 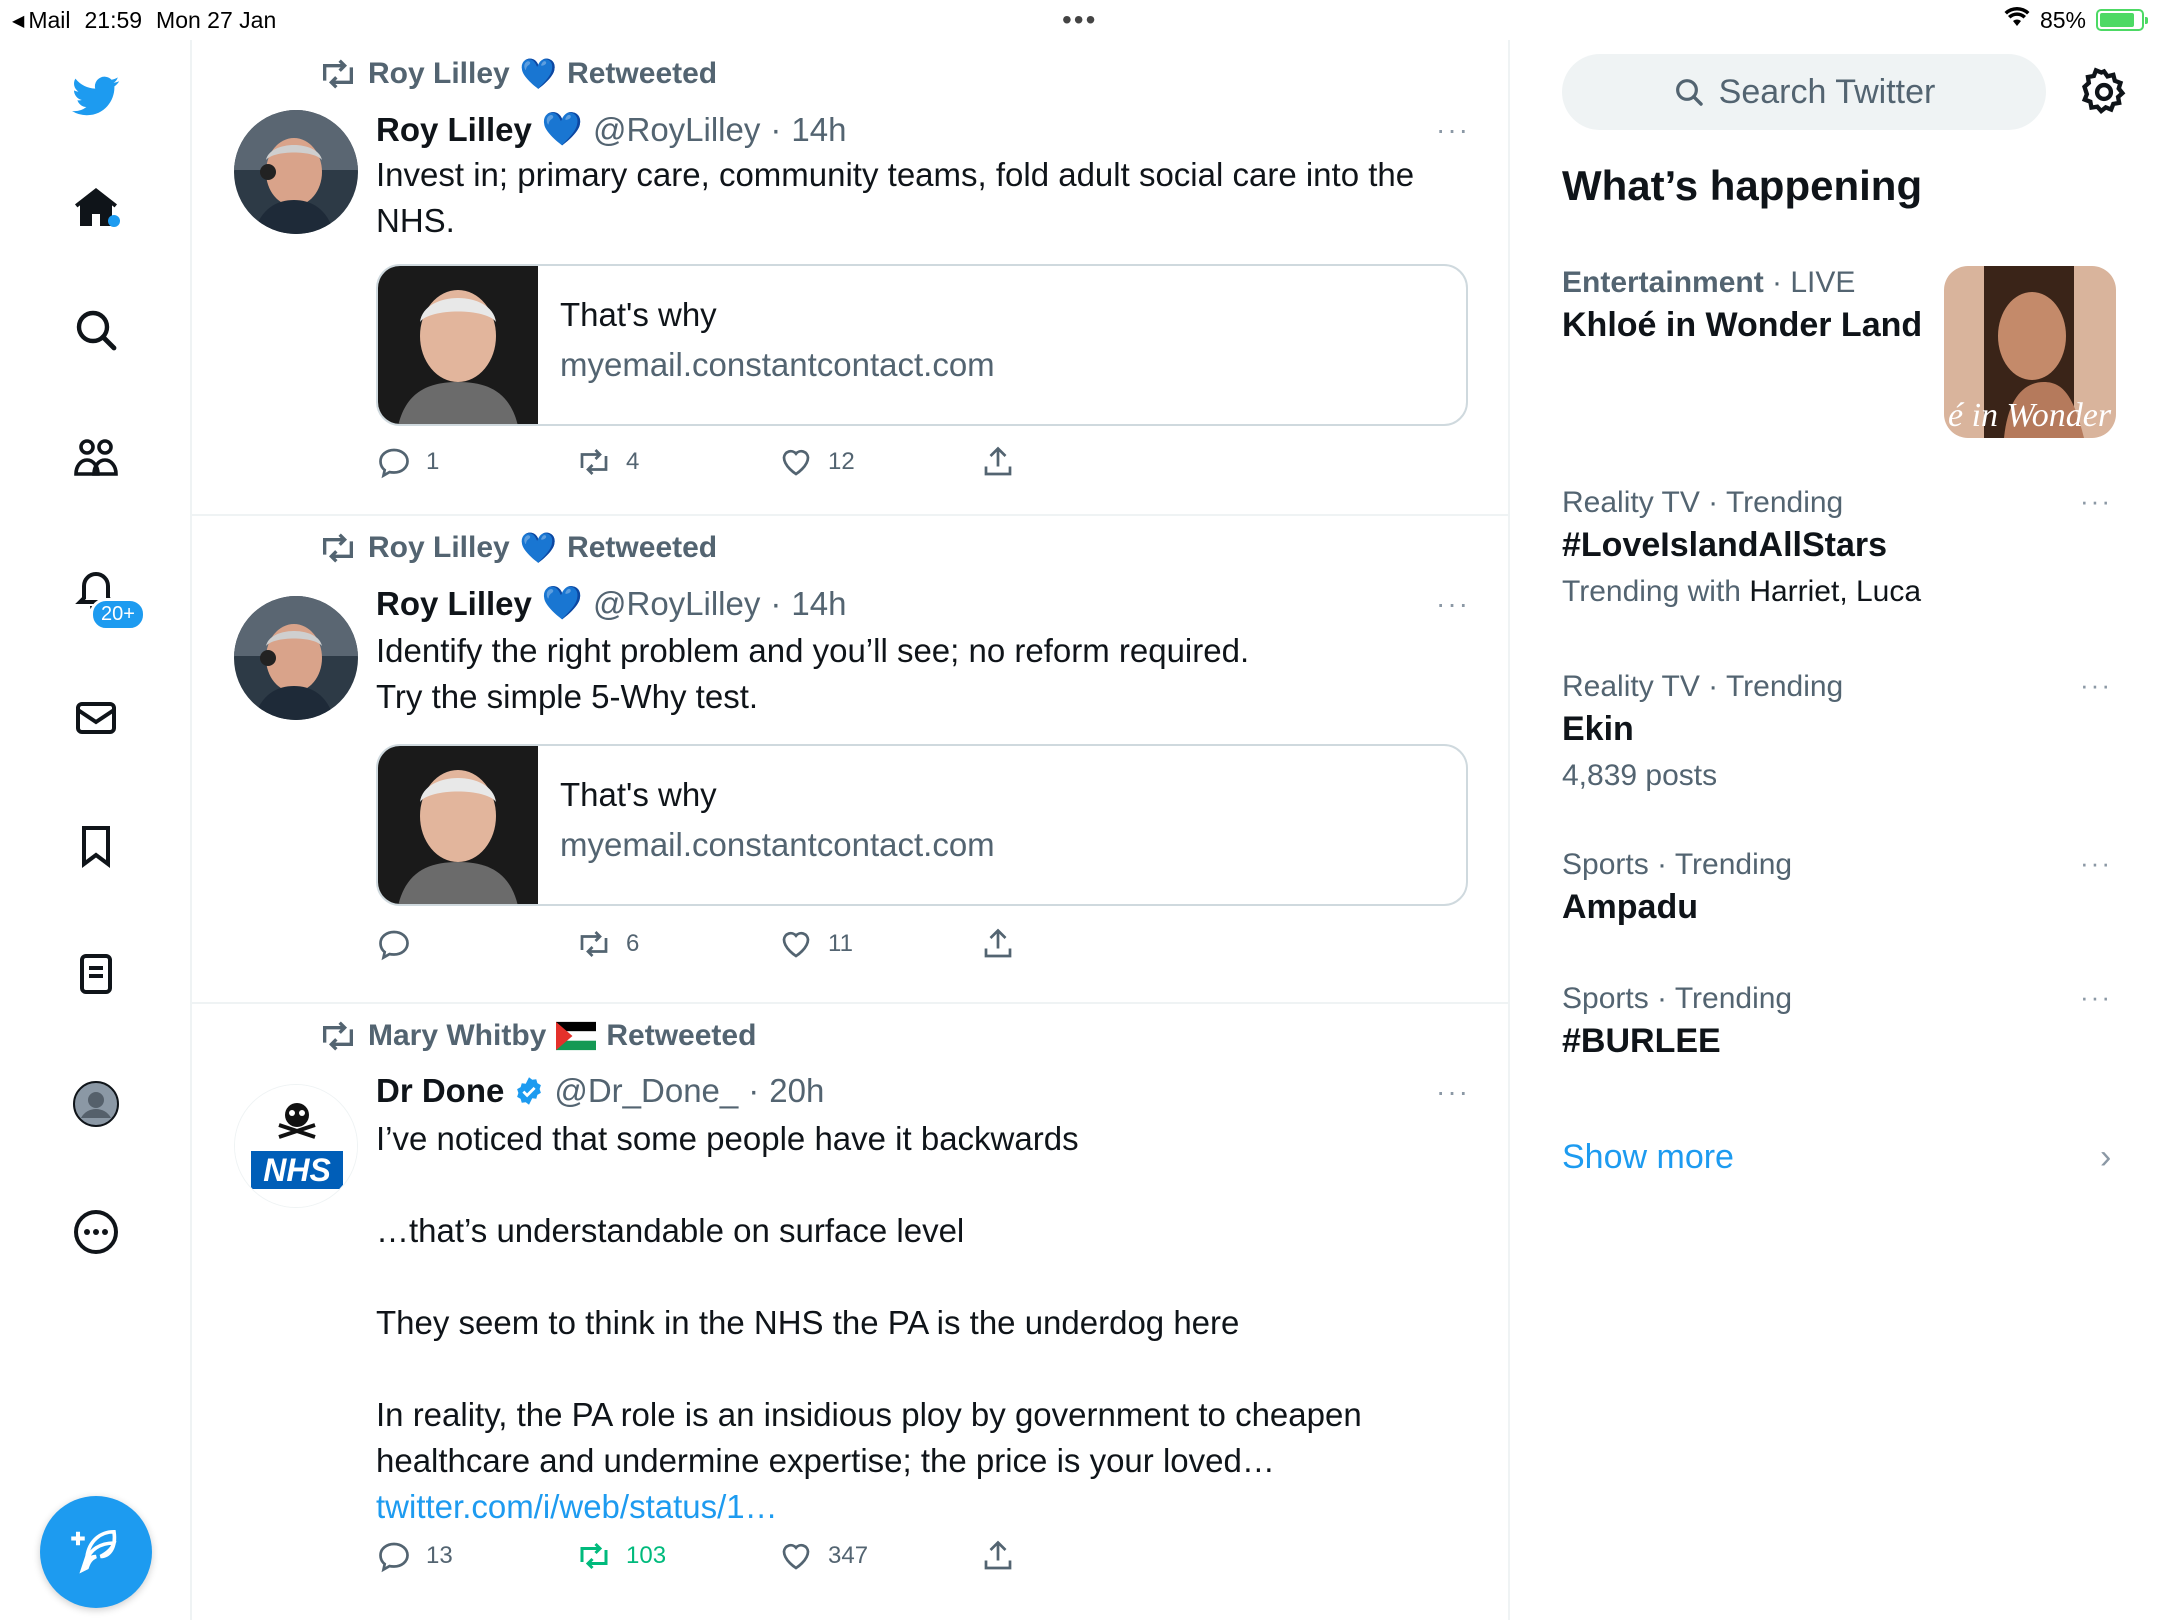 What do you see at coordinates (638, 794) in the screenshot?
I see `card-title: That's why` at bounding box center [638, 794].